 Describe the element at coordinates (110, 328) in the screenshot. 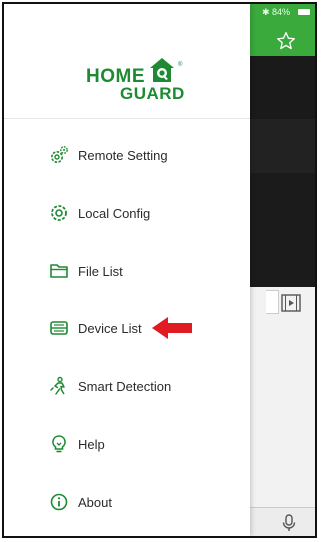

I see `menu-label: Device List` at that location.